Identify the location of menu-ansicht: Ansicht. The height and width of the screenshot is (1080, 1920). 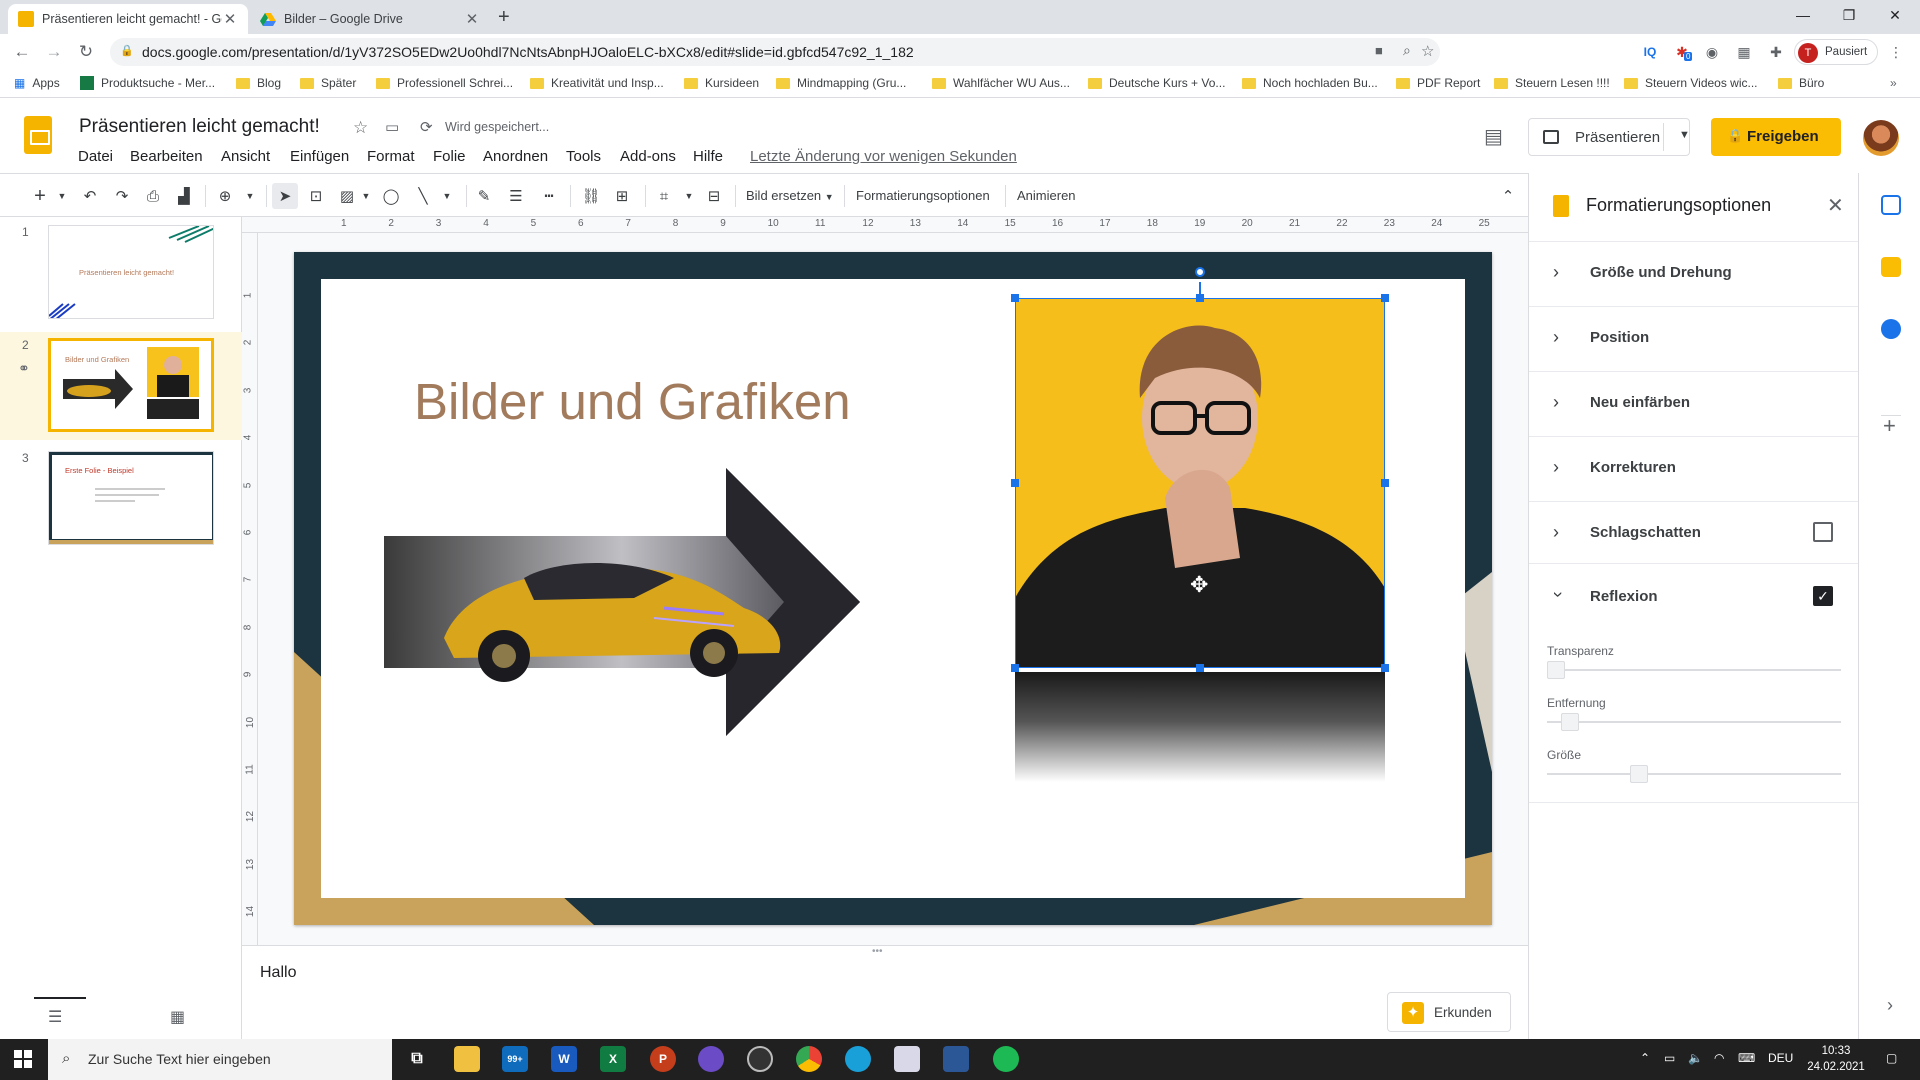
(245, 156).